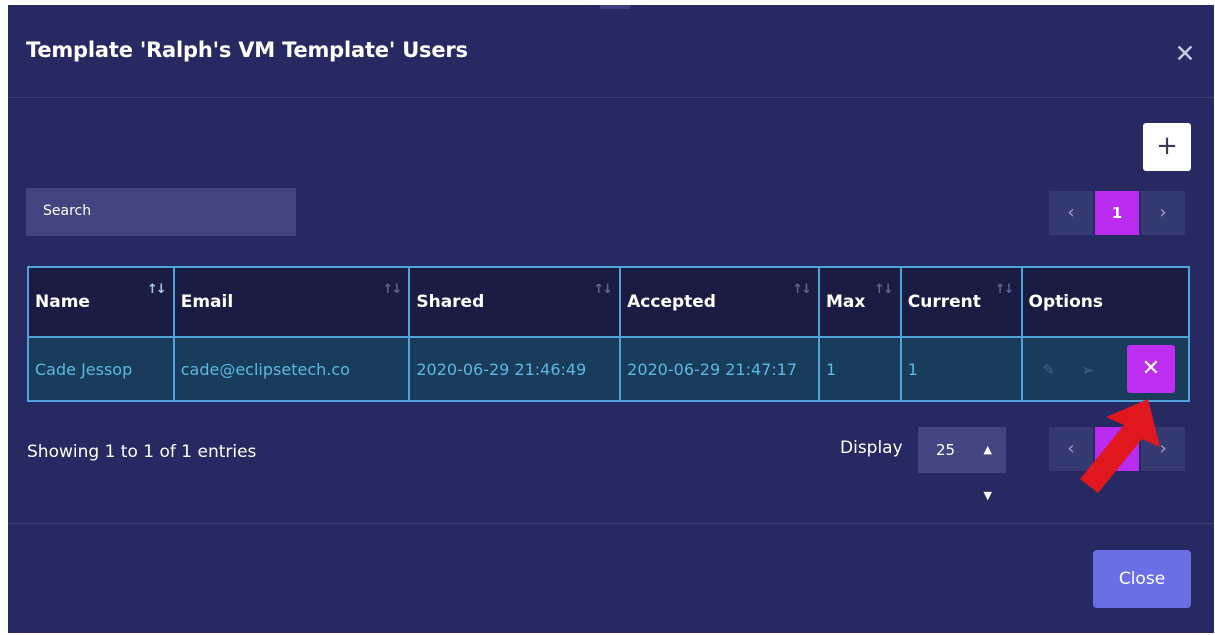 This screenshot has height=635, width=1215. Describe the element at coordinates (1105, 369) in the screenshot. I see `cell-options: ✎ ➢ ✕` at that location.